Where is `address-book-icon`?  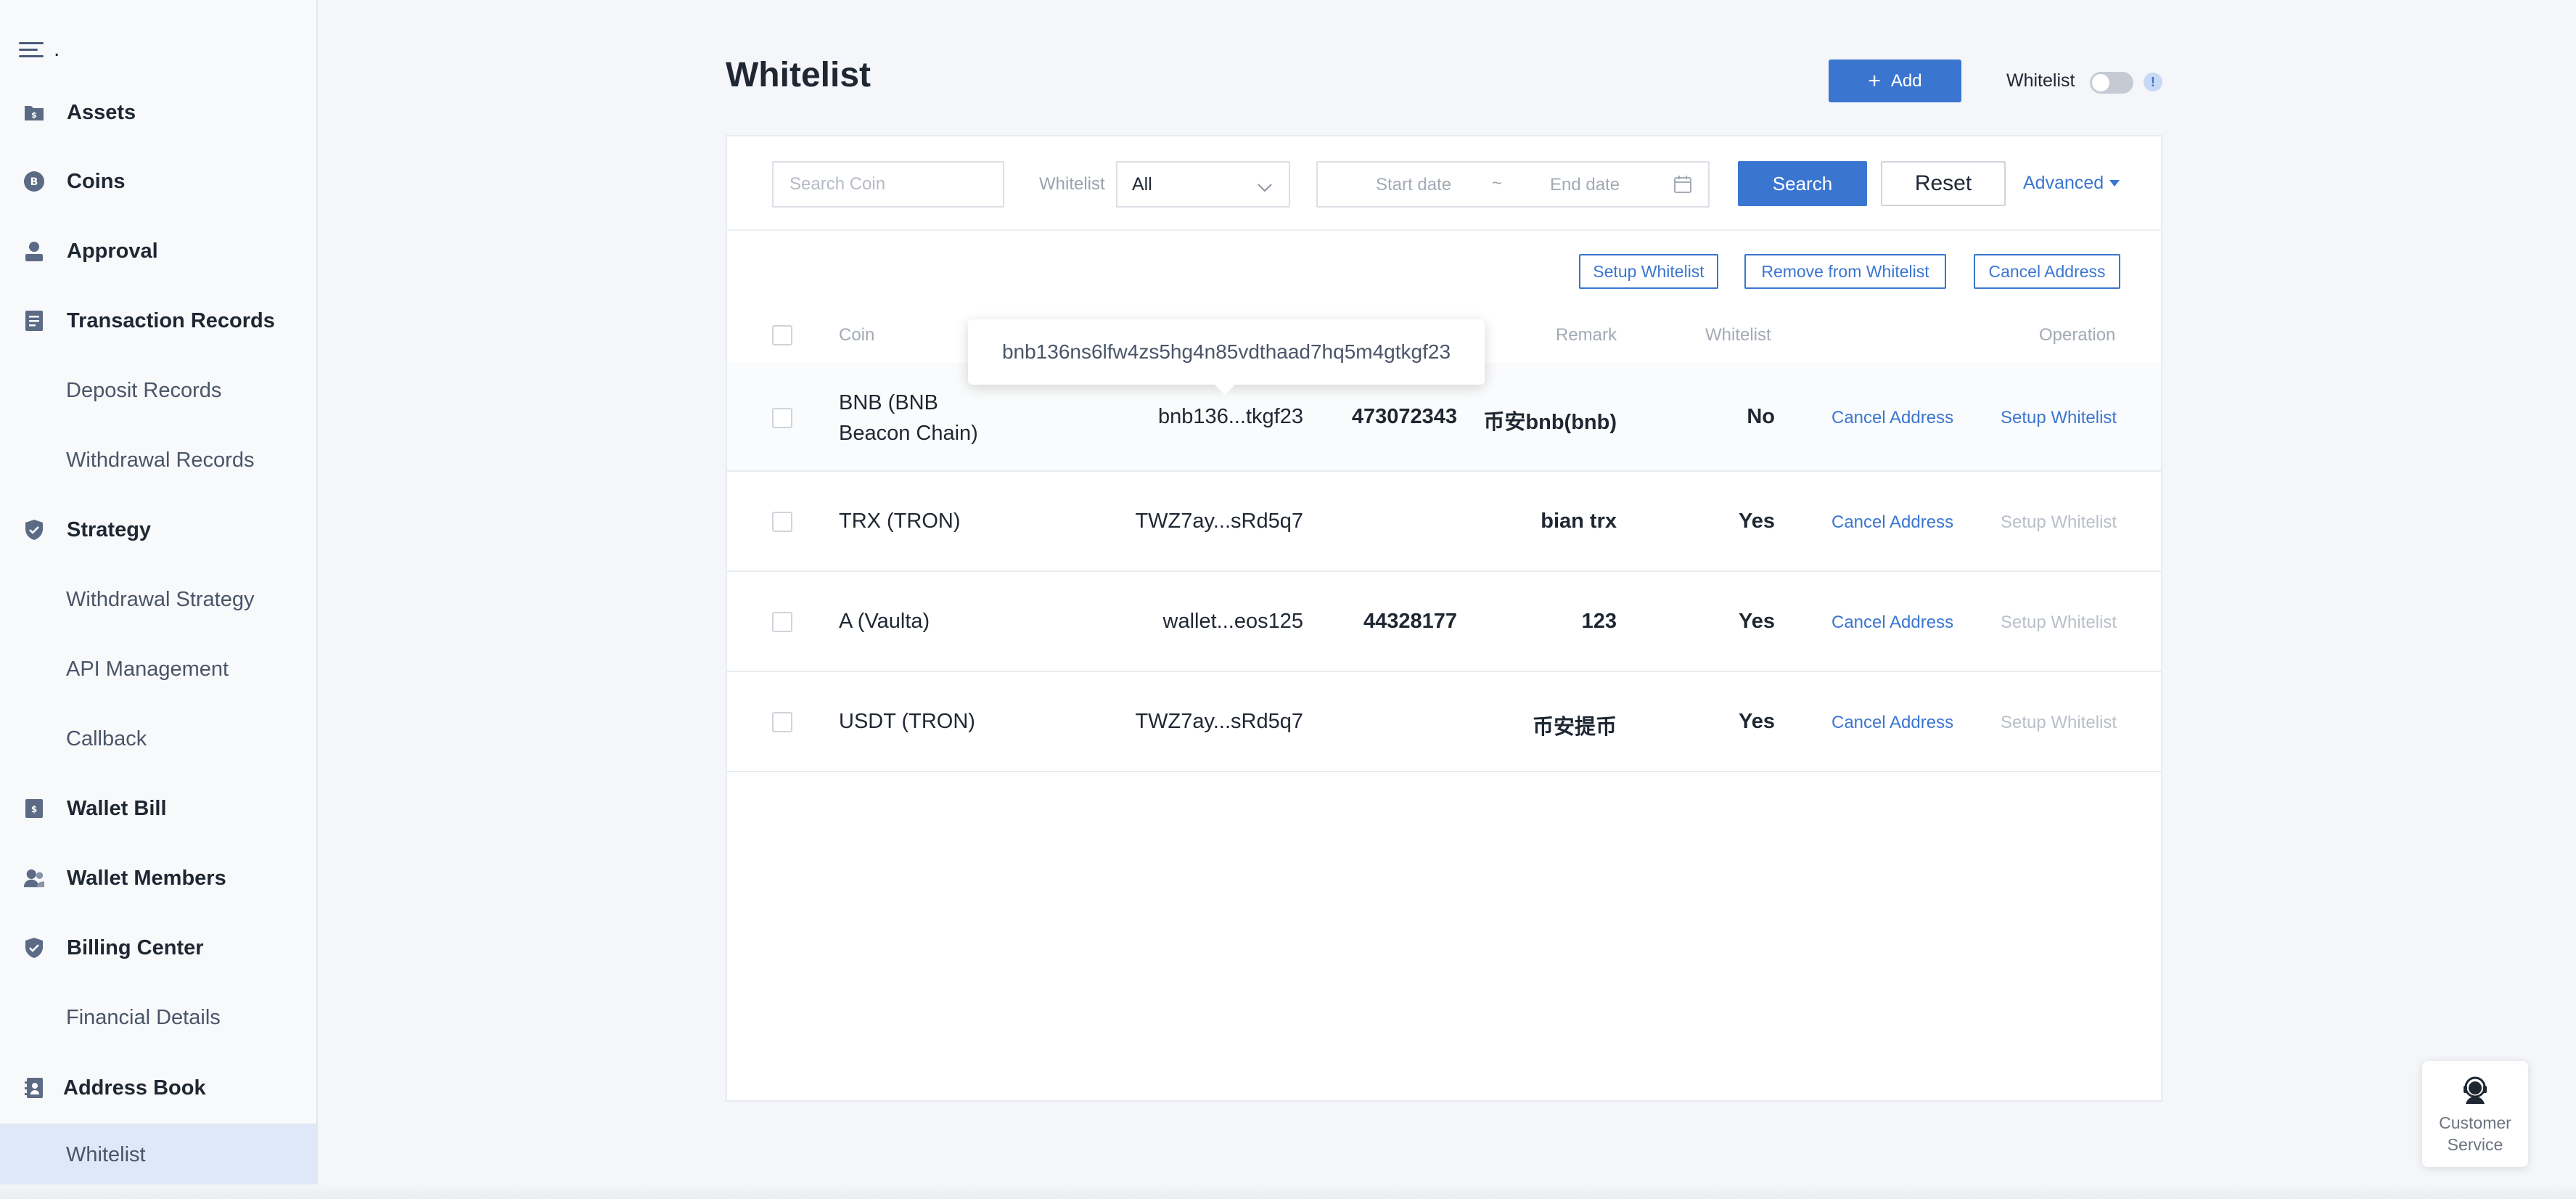 address-book-icon is located at coordinates (34, 1088).